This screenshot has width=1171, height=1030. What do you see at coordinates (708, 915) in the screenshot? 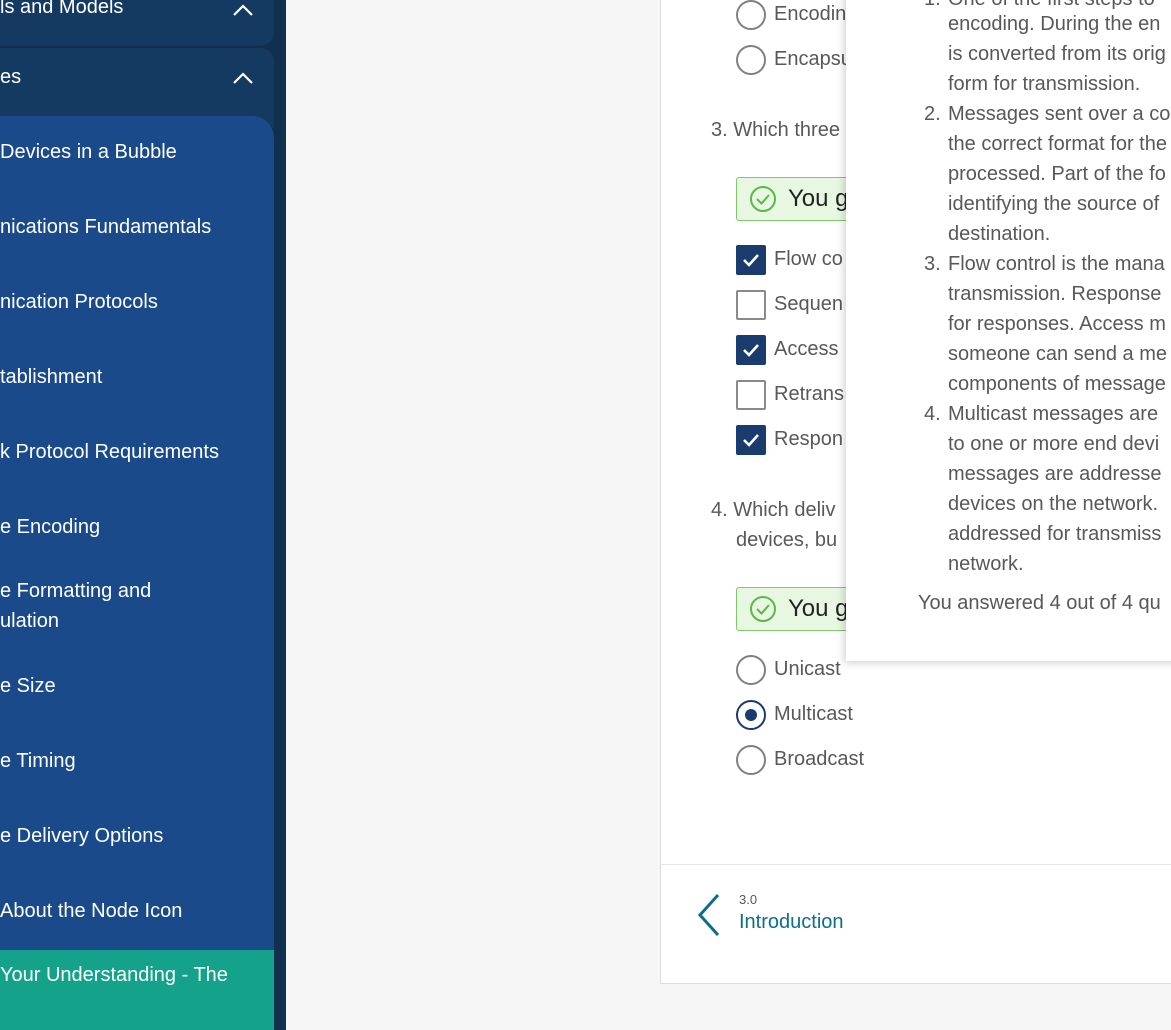
I see `chevron-left-icon` at bounding box center [708, 915].